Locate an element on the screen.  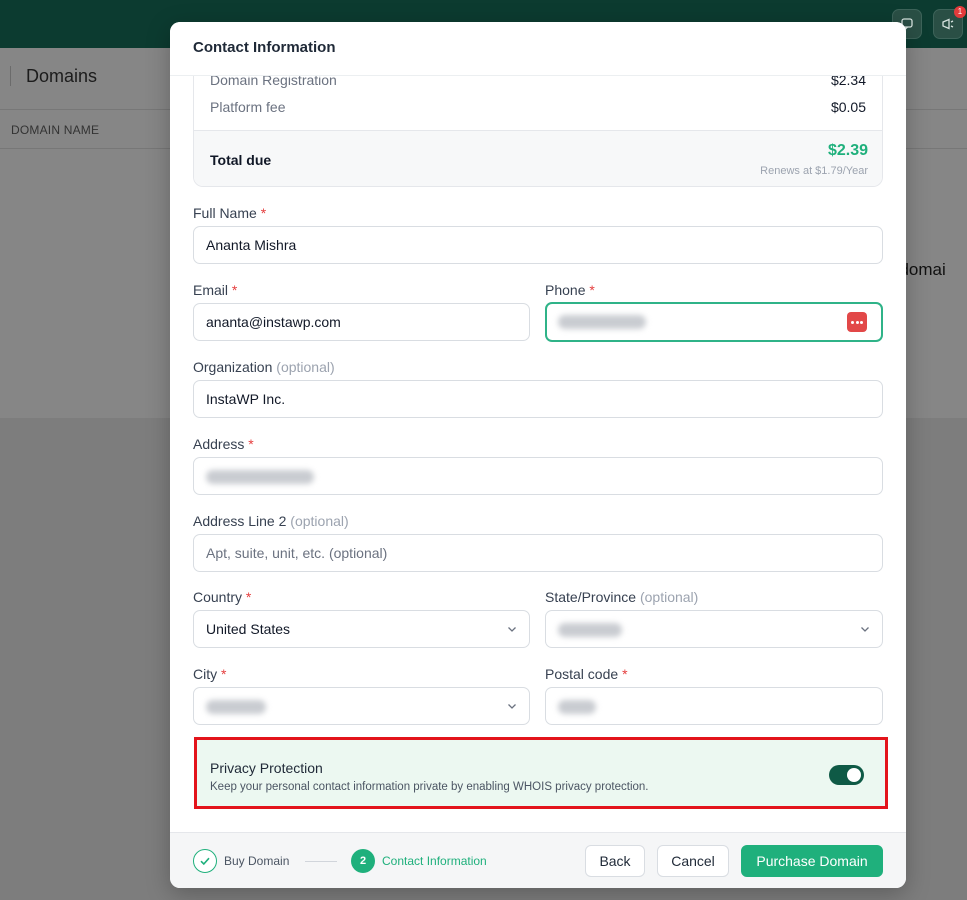
summary-label: Platform fee is located at coordinates (248, 107).